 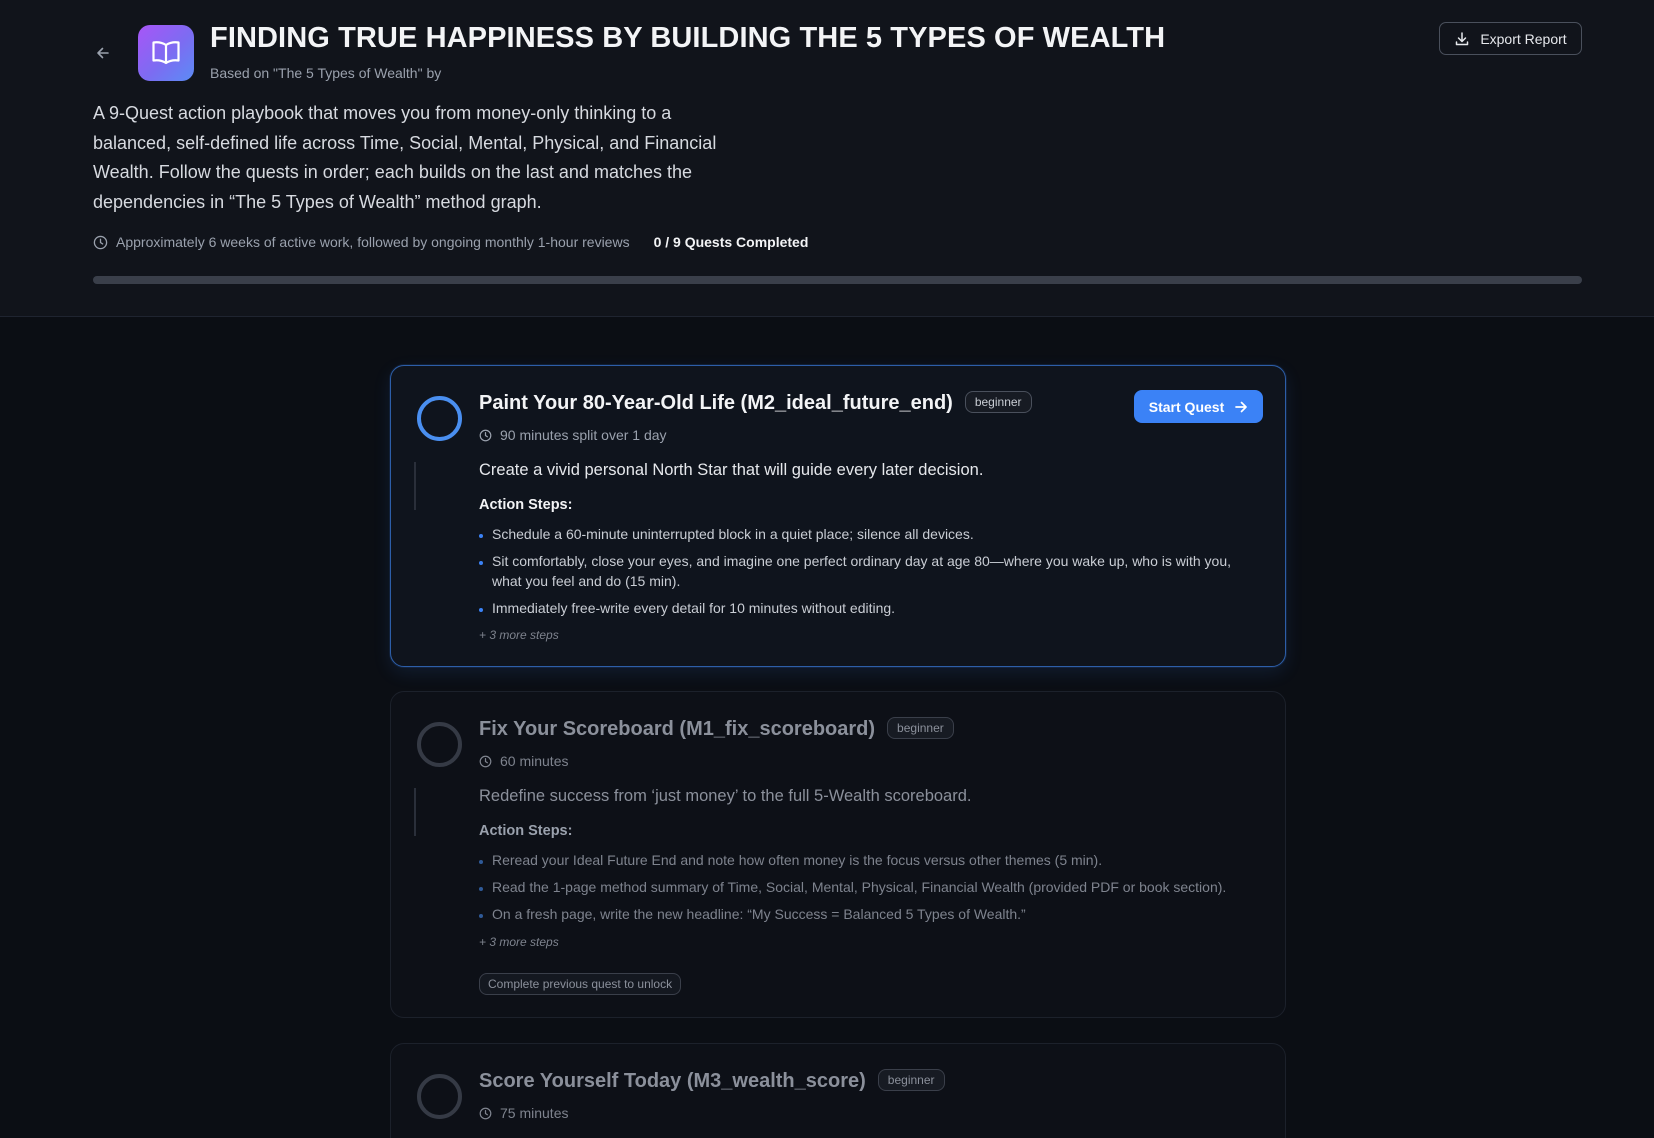 What do you see at coordinates (326, 73) in the screenshot?
I see `page-subtitle: Based on "The 5 Types of Wealth" by` at bounding box center [326, 73].